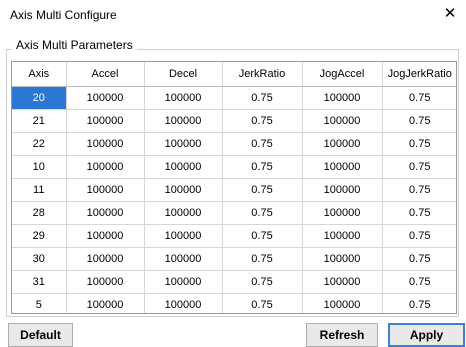  I want to click on table-row: 31 100000 100000 0.75 100000 0.75, so click(234, 282).